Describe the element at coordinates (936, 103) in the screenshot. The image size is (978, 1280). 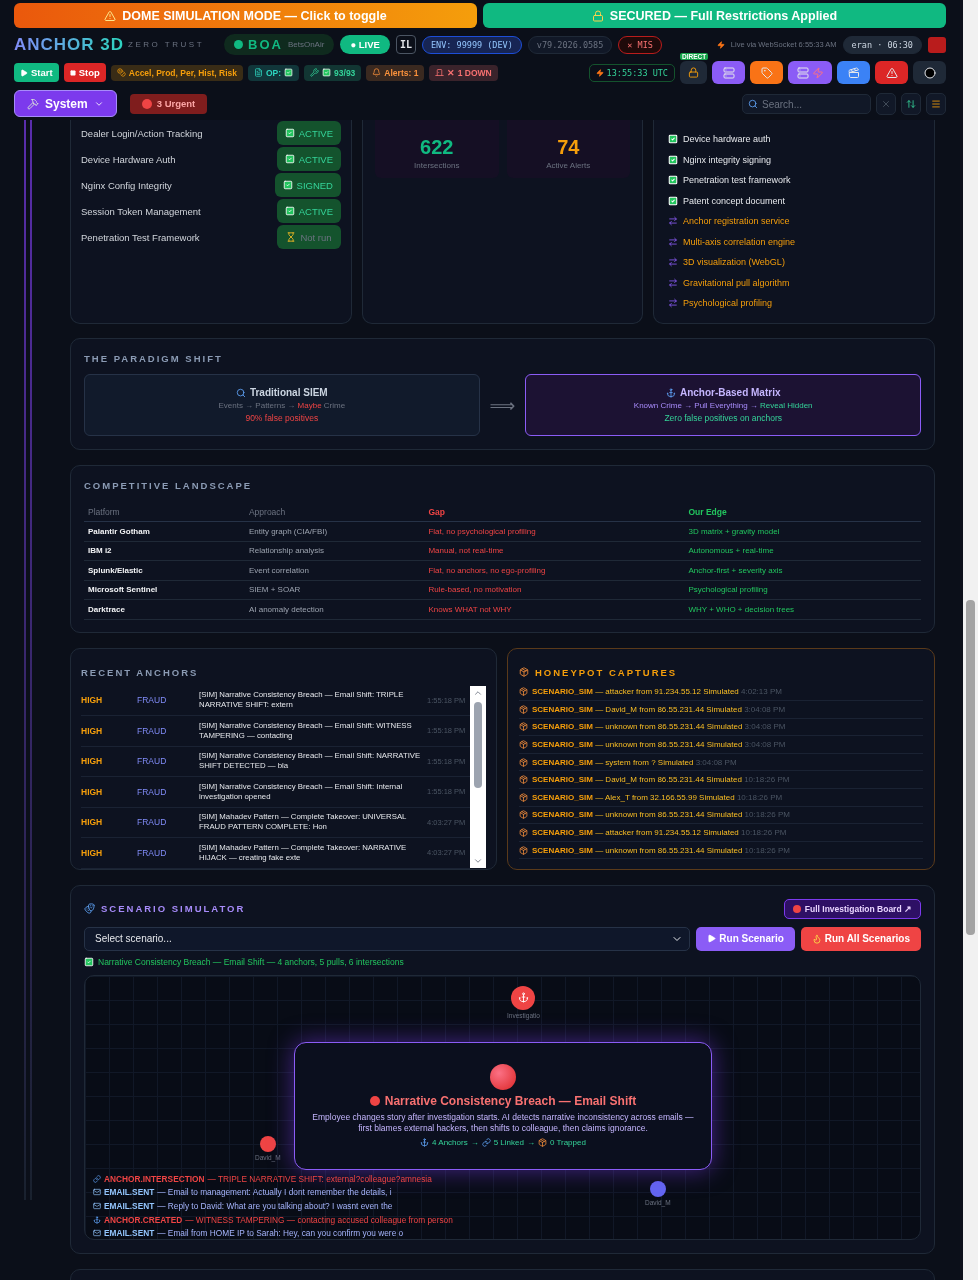
I see `menu-button` at that location.